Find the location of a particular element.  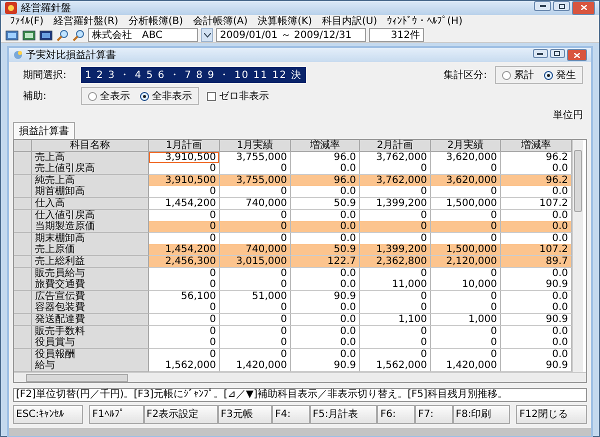

table-cell: 1,454,200 is located at coordinates (184, 204).